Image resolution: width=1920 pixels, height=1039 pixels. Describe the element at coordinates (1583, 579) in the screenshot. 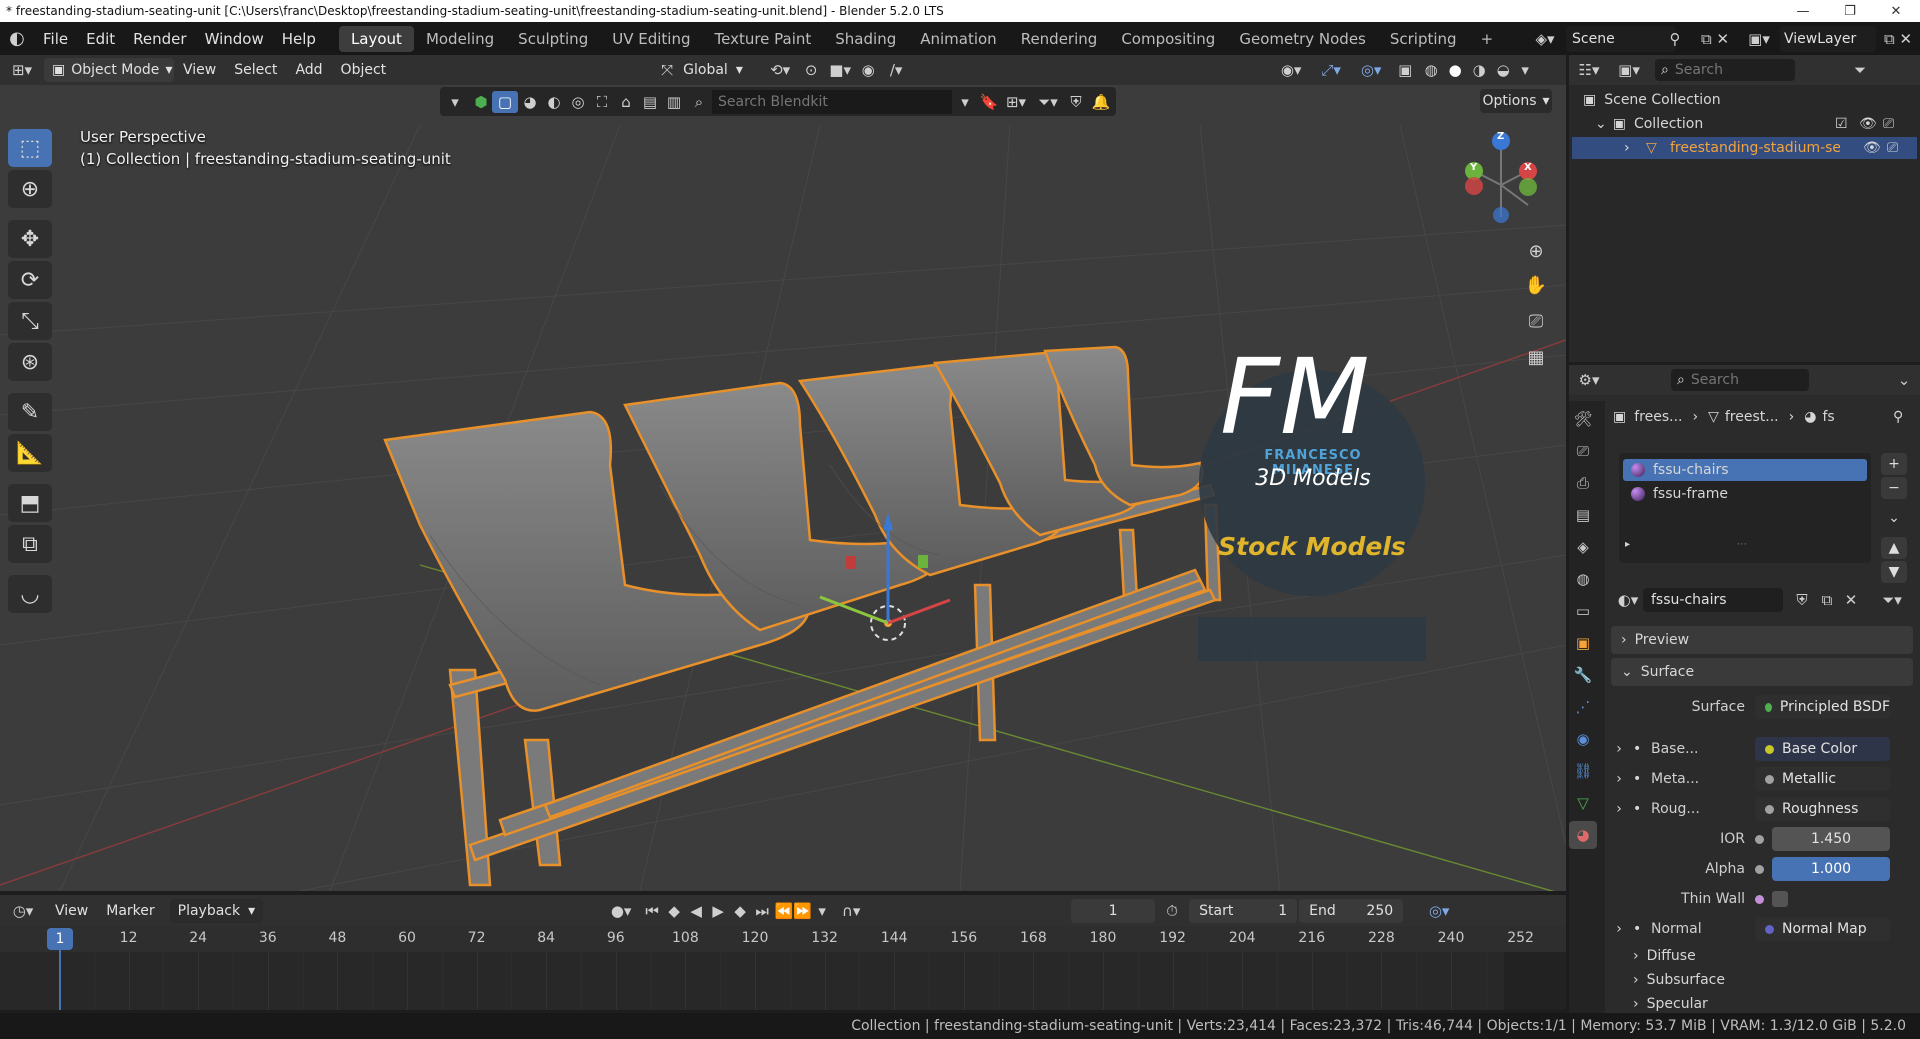

I see `world-tab-icon: ◍` at that location.